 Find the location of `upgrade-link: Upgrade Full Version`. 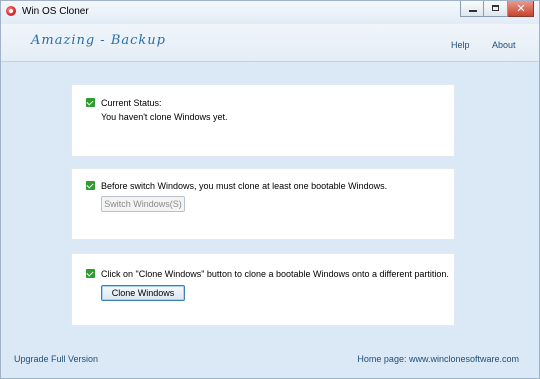

upgrade-link: Upgrade Full Version is located at coordinates (56, 359).